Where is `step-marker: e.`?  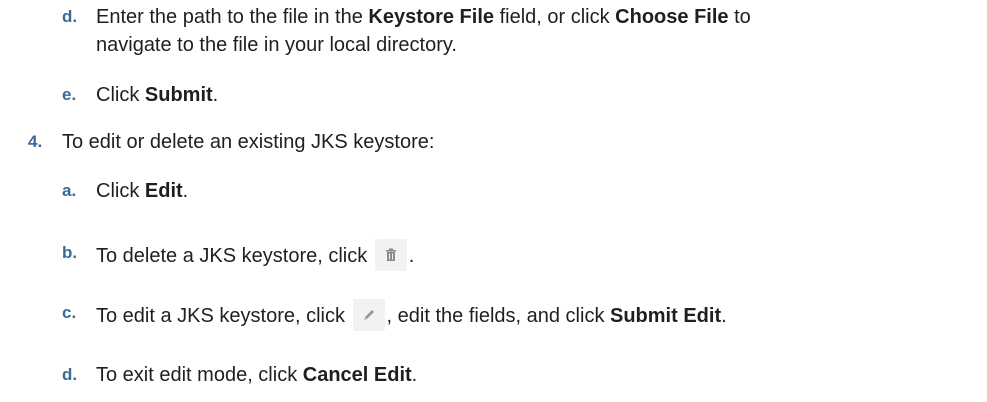
step-marker: e. is located at coordinates (69, 94).